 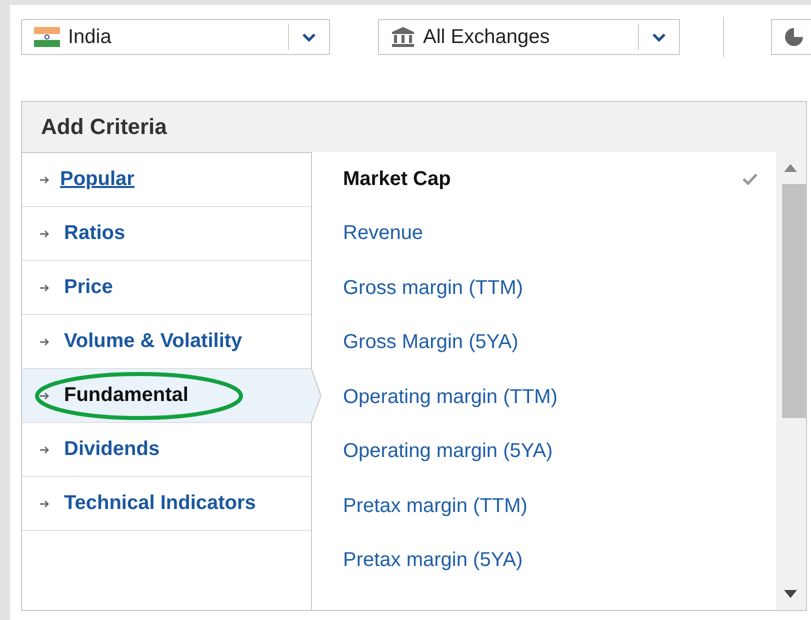 I want to click on scrollbar, so click(x=791, y=381).